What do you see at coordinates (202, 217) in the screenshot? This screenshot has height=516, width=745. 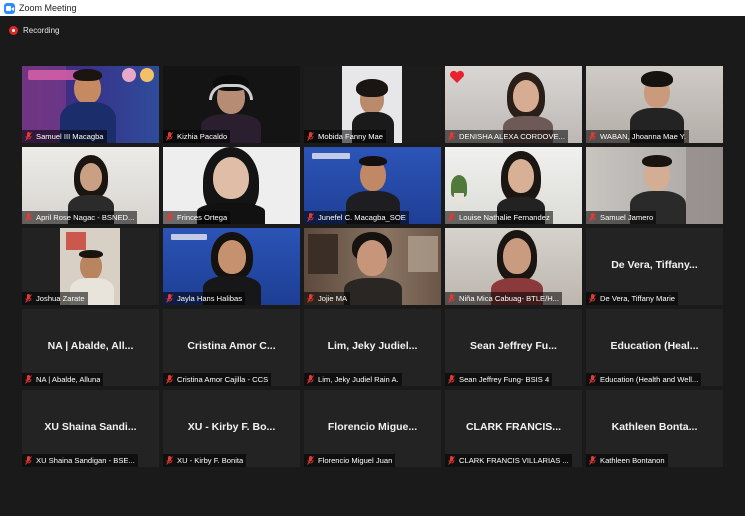 I see `participant-name: Frinces Ortega` at bounding box center [202, 217].